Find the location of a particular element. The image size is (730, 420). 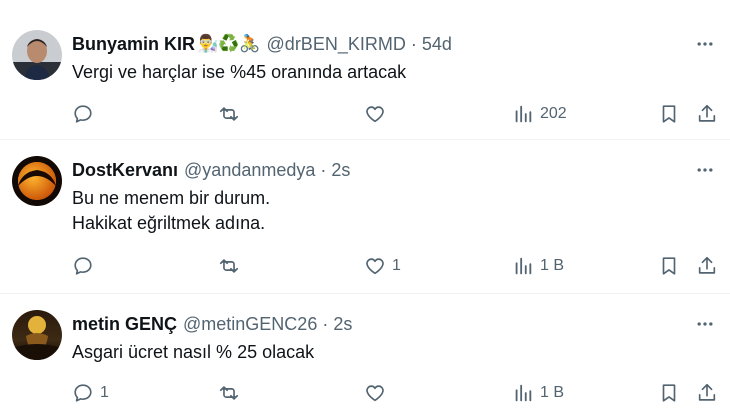

tweet-2-header: DostKervanı @yandanmedya · 2s is located at coordinates (211, 170).